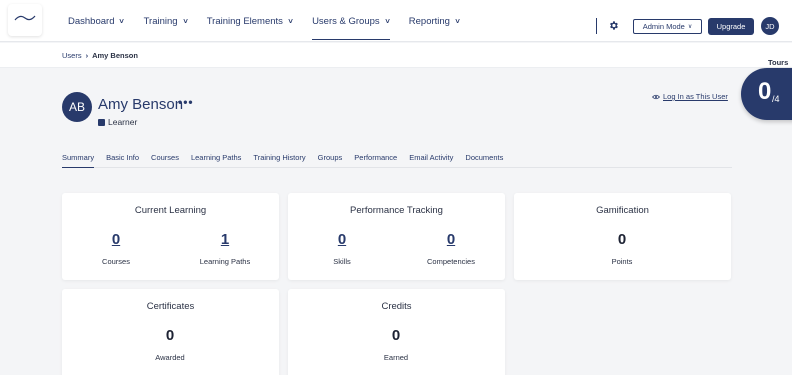 The image size is (792, 375). I want to click on tab-documents: Documents, so click(484, 157).